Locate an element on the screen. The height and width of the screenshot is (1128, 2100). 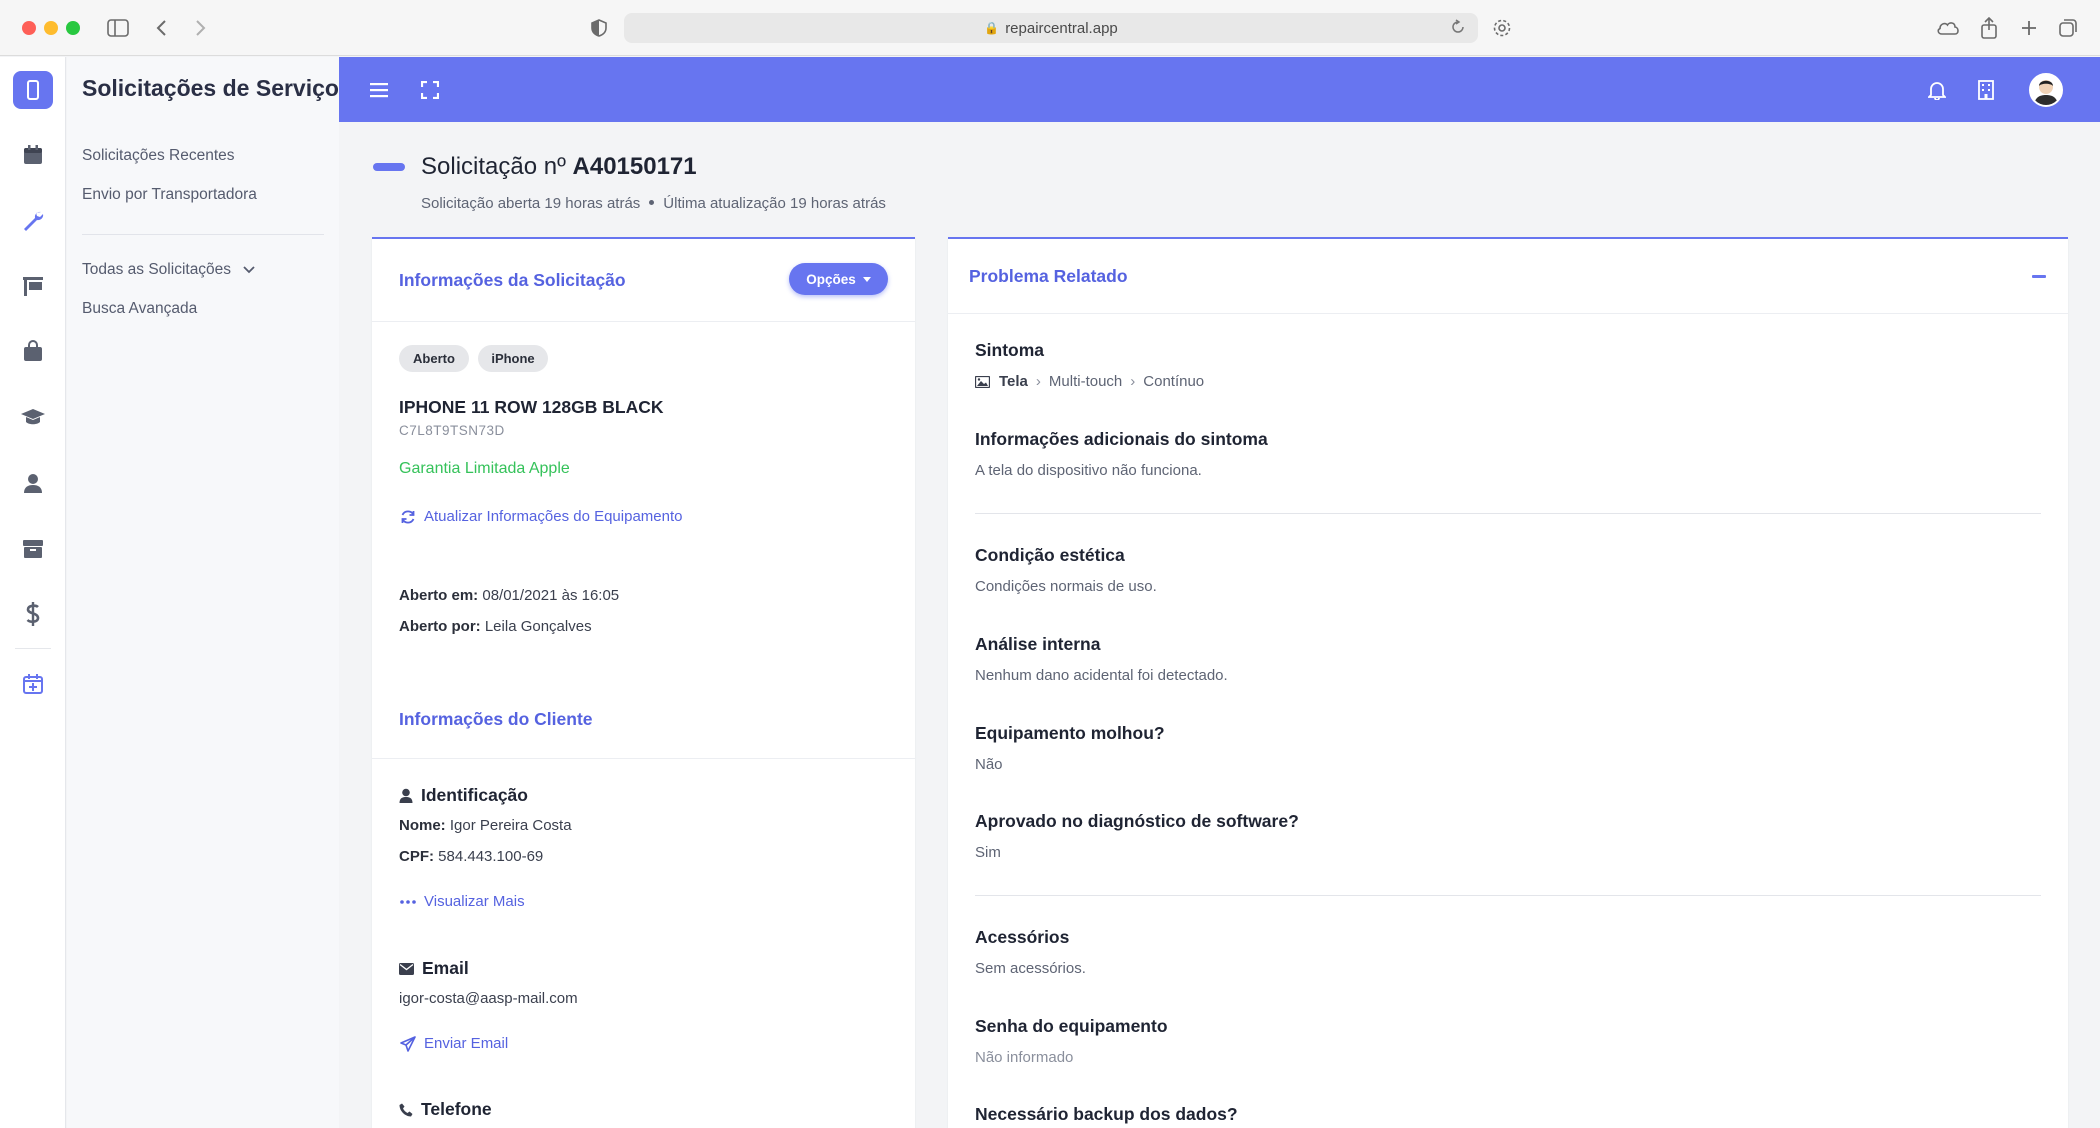
phone-title: Telefone is located at coordinates (445, 1109).